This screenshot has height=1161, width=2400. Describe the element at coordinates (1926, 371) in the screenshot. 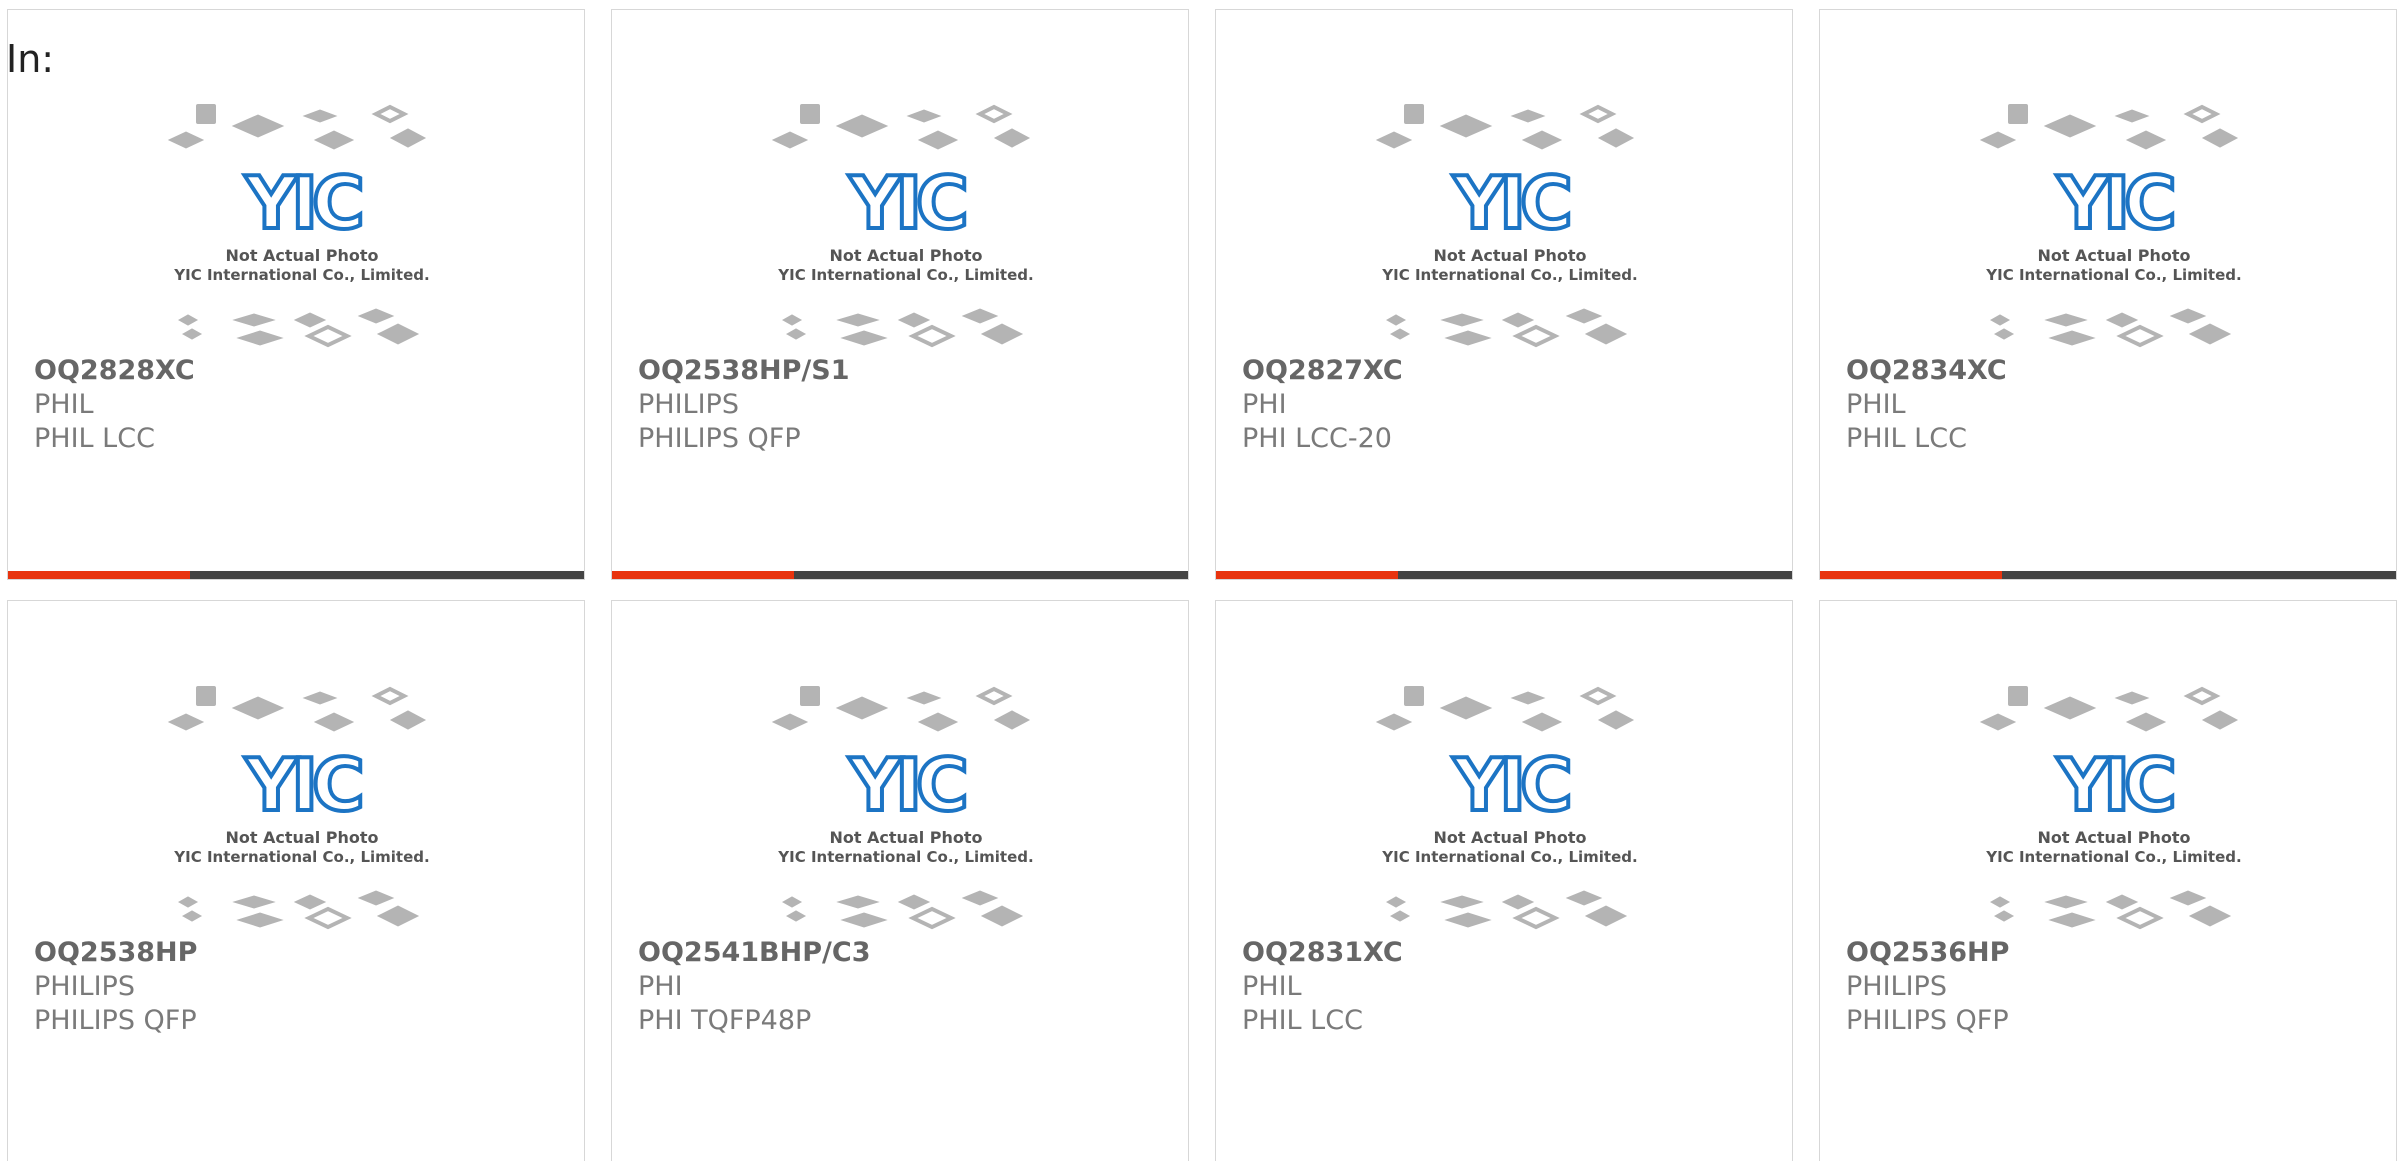

I see `part-number-link: OQ2834XC` at that location.